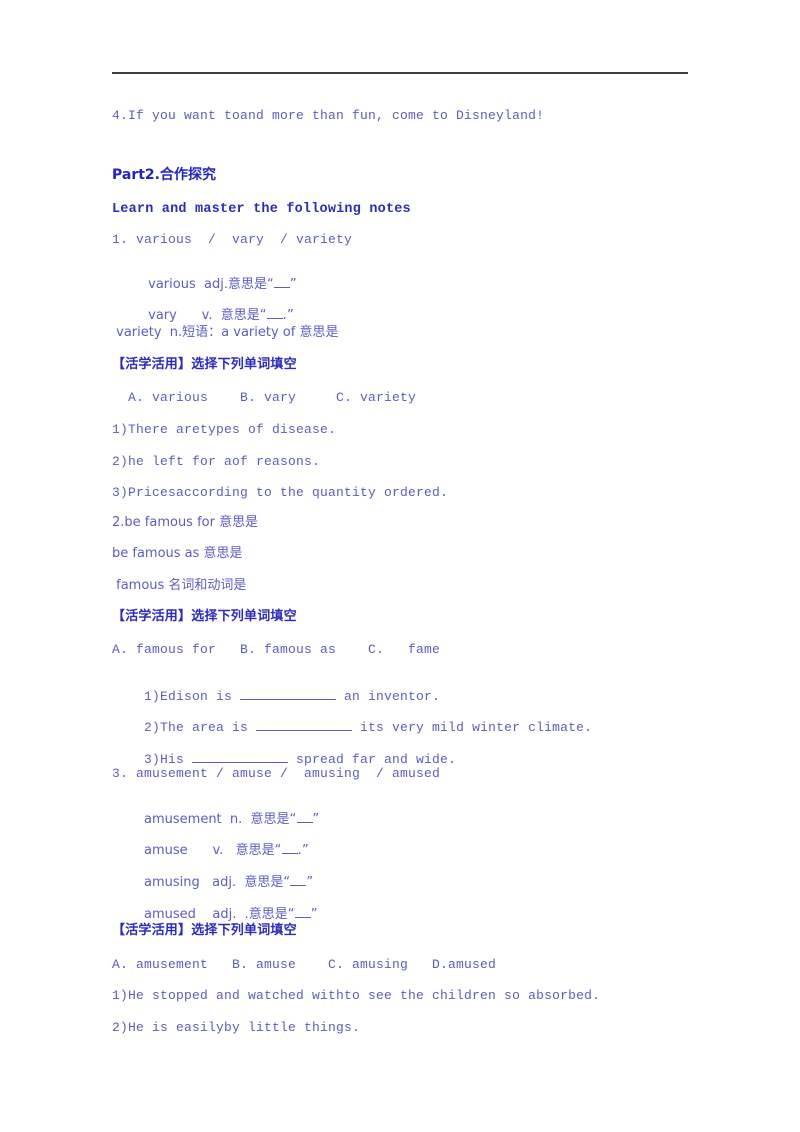 The width and height of the screenshot is (800, 1132). Describe the element at coordinates (216, 461) in the screenshot. I see `word-1-question-2: 2)he left for aof reasons.` at that location.